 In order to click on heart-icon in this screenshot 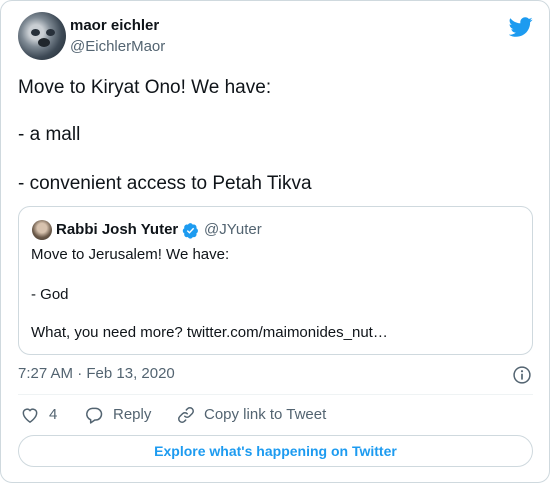, I will do `click(30, 415)`.